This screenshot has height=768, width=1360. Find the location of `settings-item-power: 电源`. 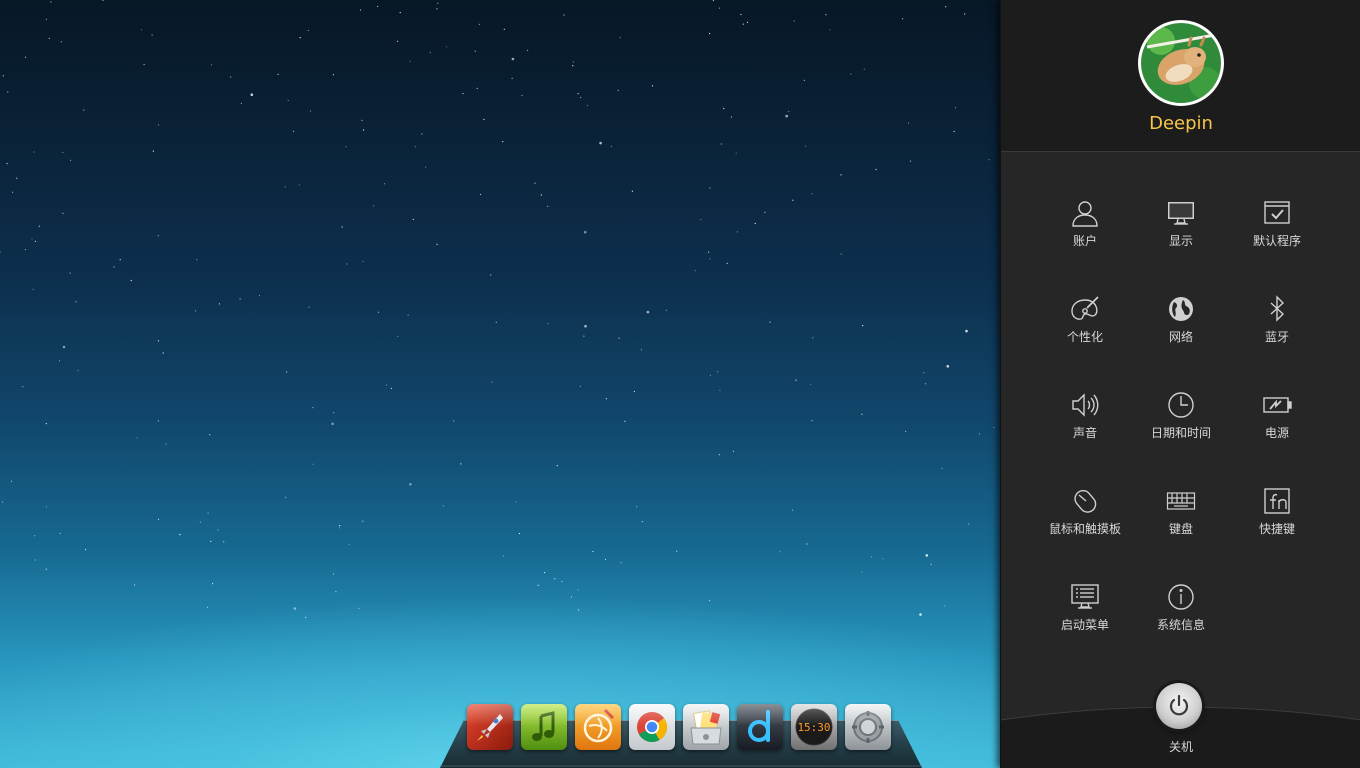

settings-item-power: 电源 is located at coordinates (1277, 417).